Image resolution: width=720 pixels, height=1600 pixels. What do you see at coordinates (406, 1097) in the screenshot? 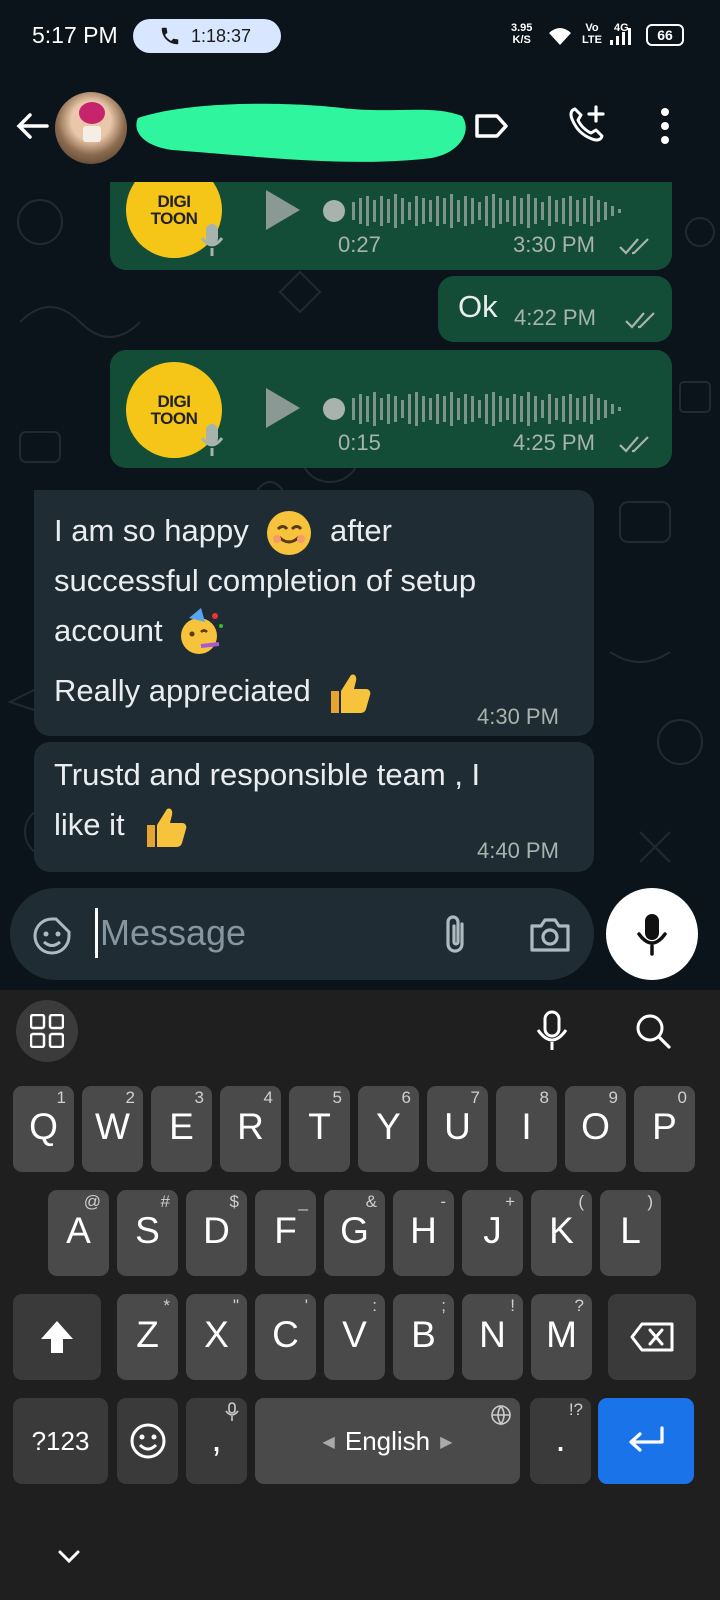
I see `key-hint: 6` at bounding box center [406, 1097].